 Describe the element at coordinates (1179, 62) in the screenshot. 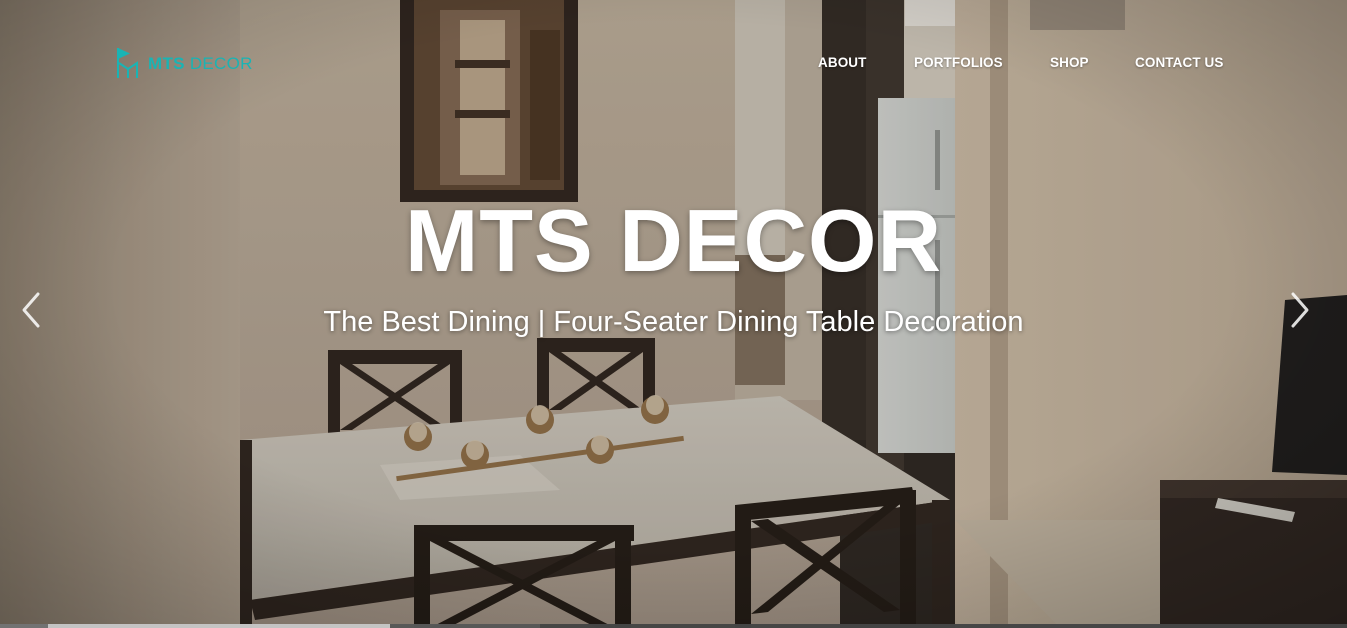

I see `nav-item-contact-us: CONTACT US` at that location.